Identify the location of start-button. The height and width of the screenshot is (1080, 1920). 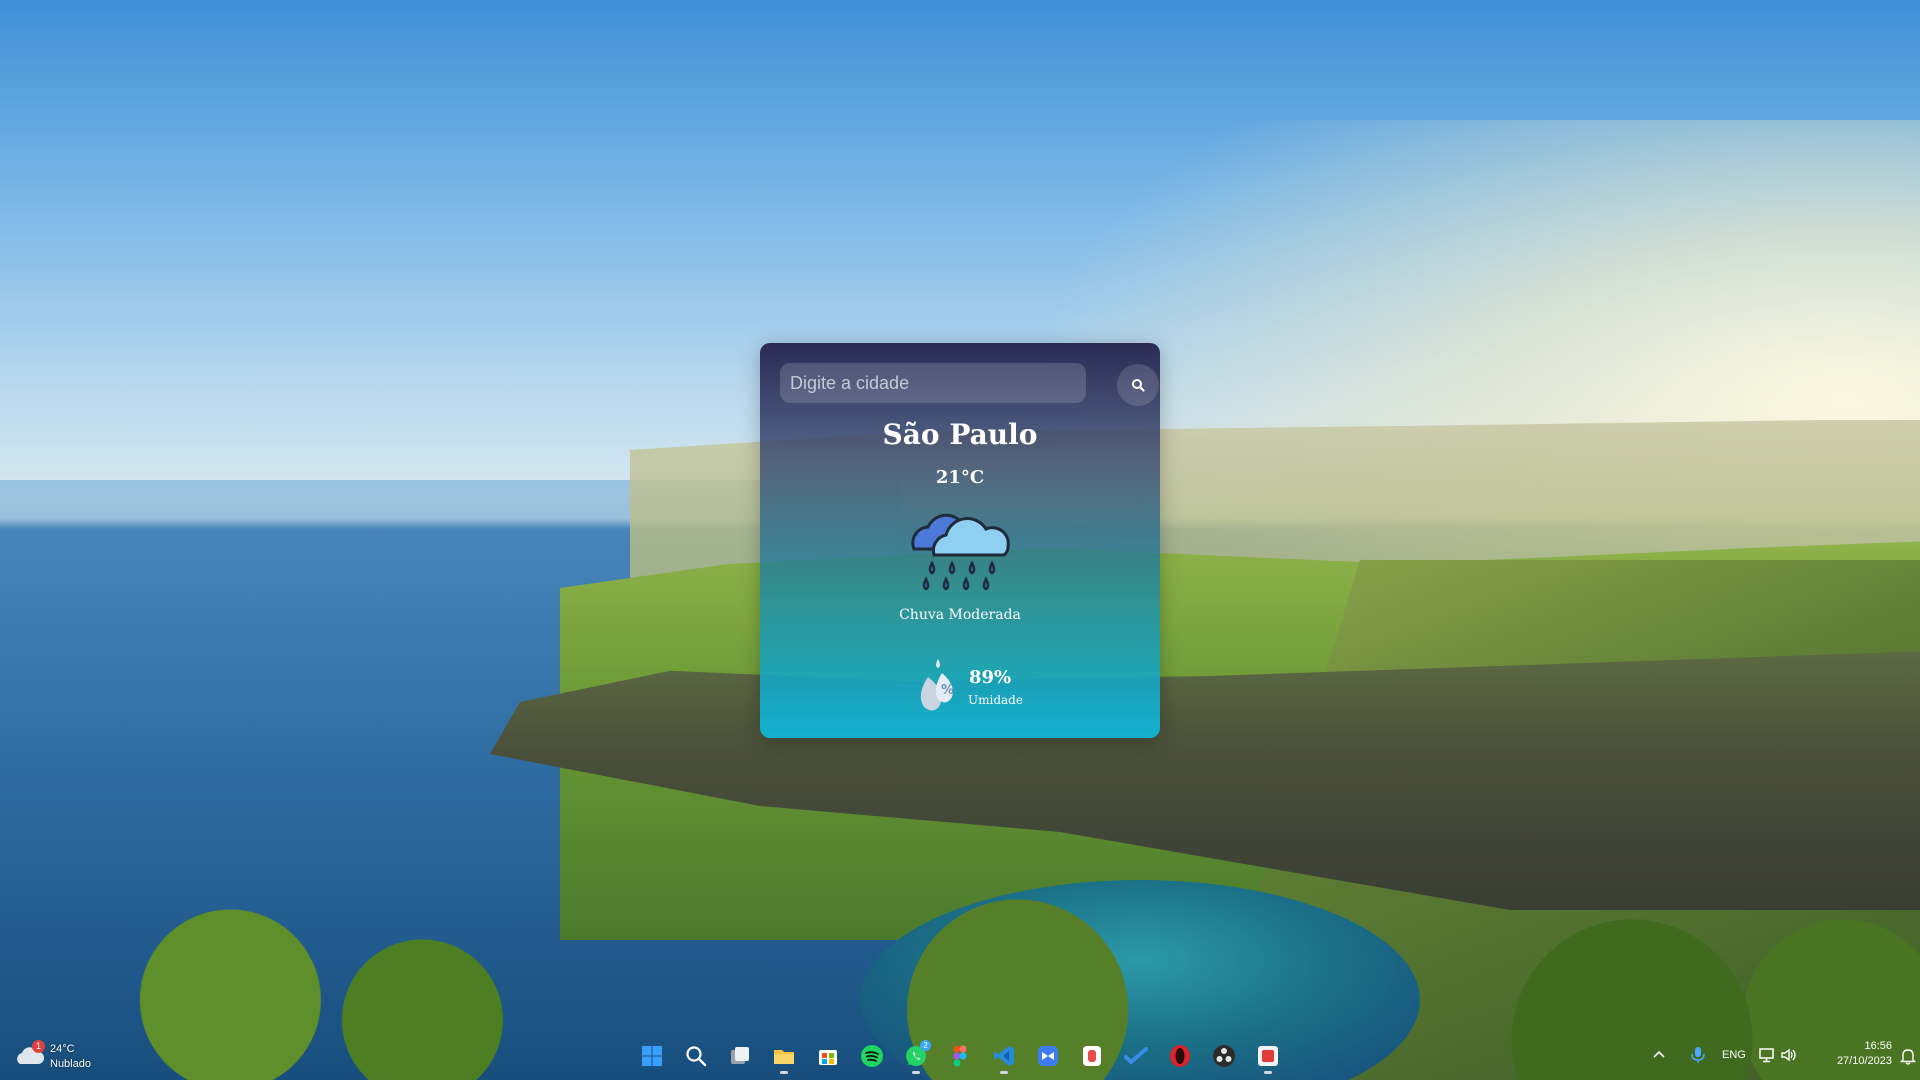
(652, 1056).